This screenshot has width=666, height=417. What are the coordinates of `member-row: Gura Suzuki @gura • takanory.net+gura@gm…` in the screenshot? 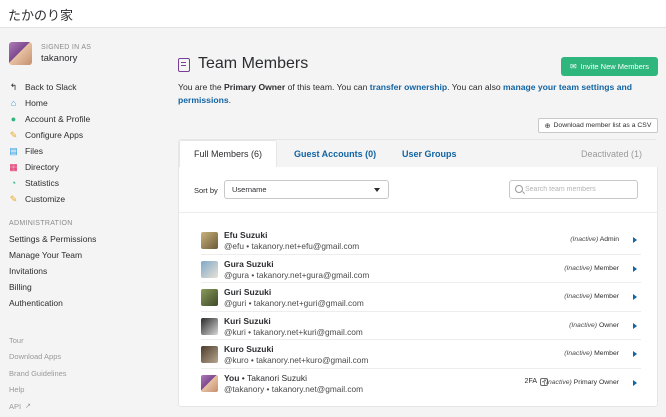 It's located at (421, 269).